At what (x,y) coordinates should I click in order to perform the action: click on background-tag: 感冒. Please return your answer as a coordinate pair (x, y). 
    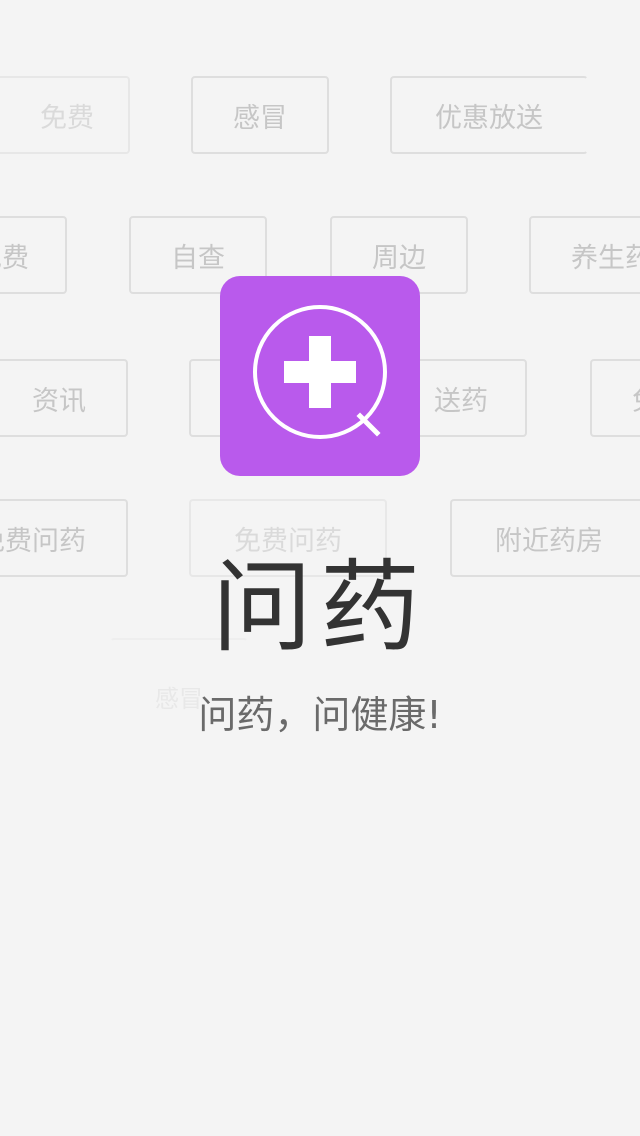
    Looking at the image, I should click on (260, 115).